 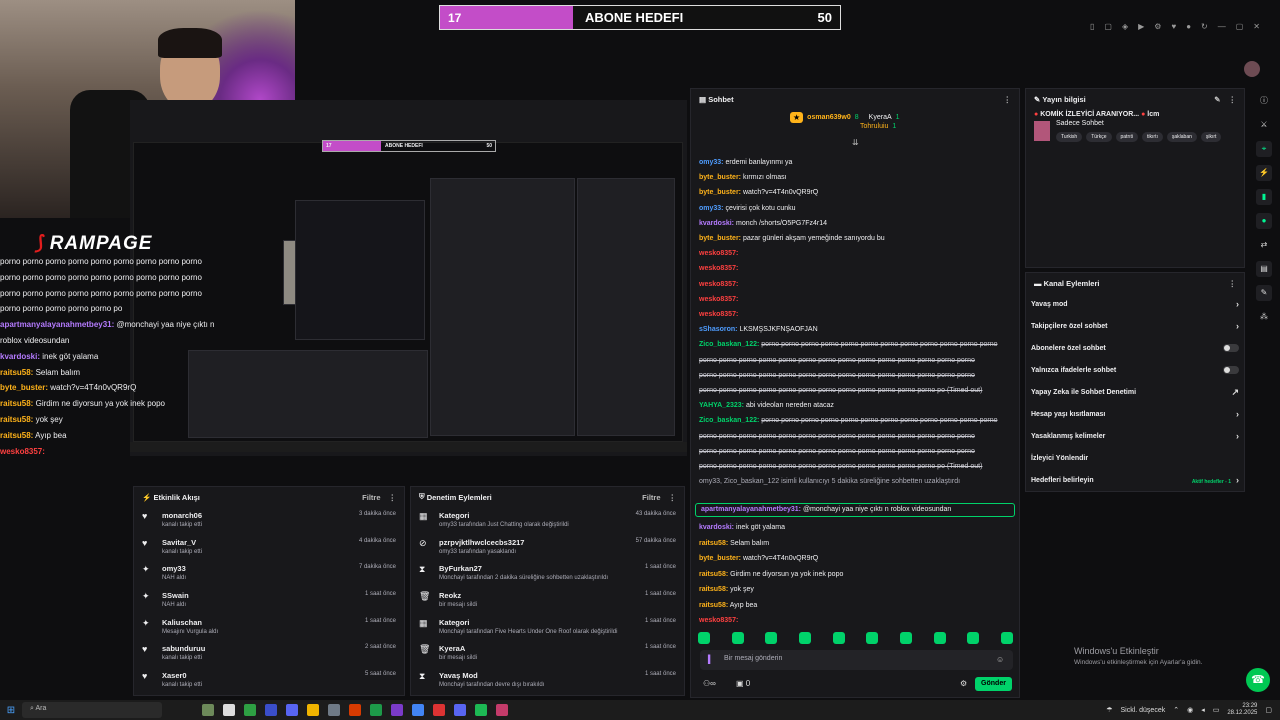 What do you see at coordinates (855, 142) in the screenshot?
I see `pin-icon: ⇊` at bounding box center [855, 142].